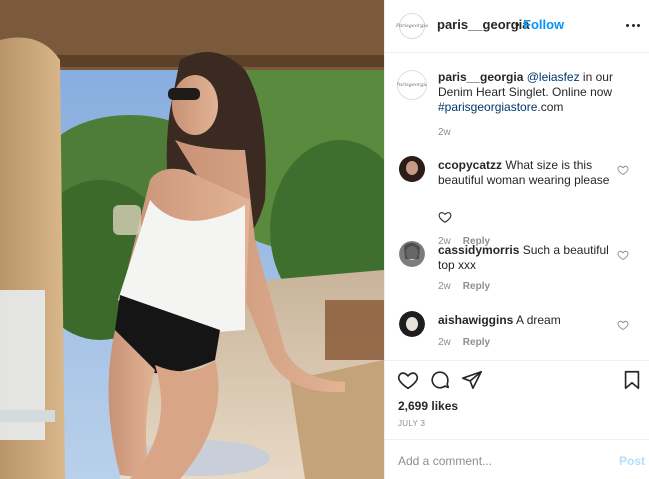  Describe the element at coordinates (632, 461) in the screenshot. I see `post-comment-button: Post` at that location.